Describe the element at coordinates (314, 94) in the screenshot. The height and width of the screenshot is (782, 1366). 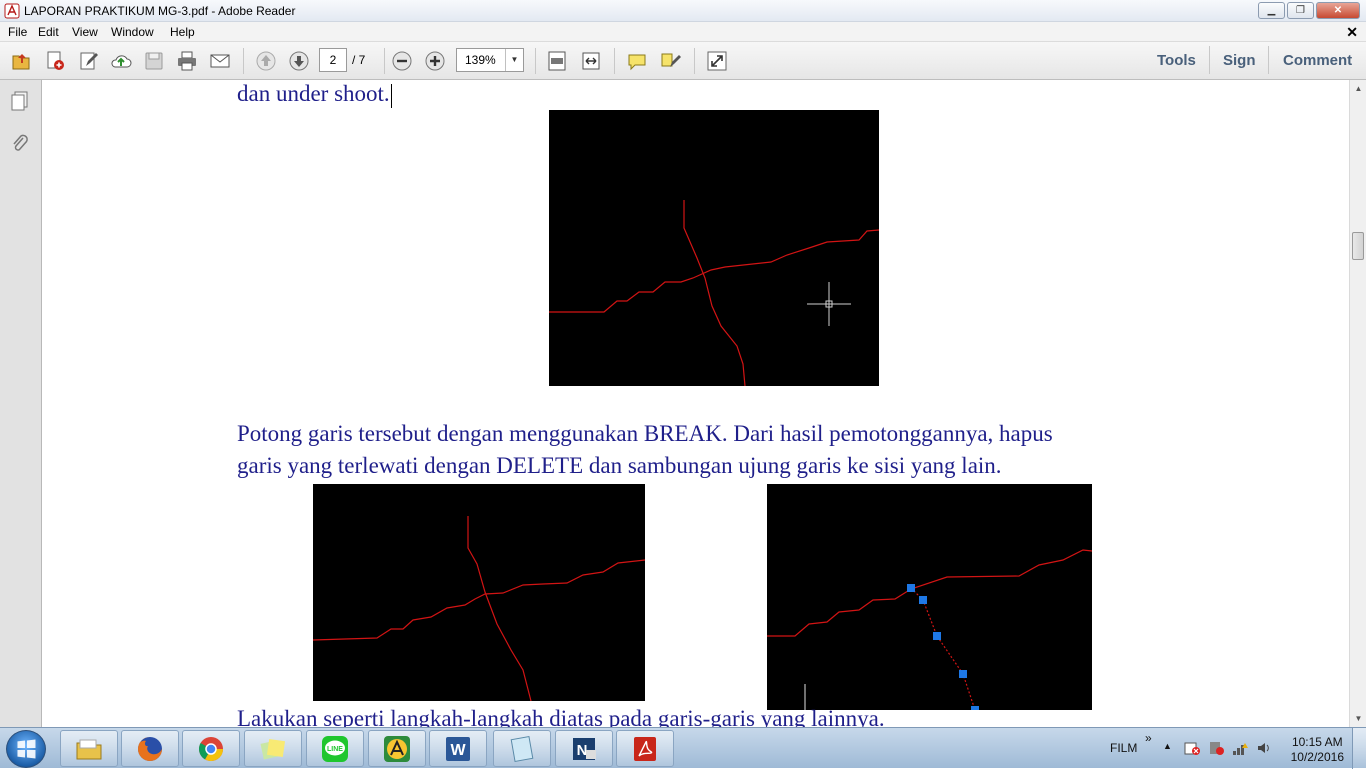
I see `doc-text-line: dan under shoot.` at that location.